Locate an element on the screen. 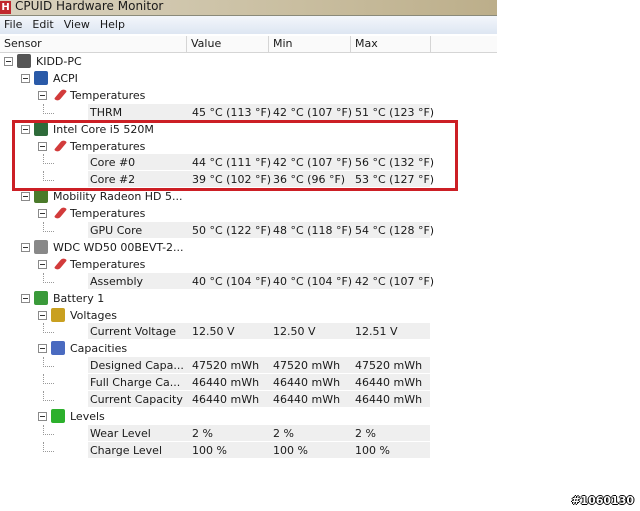 The height and width of the screenshot is (511, 640). voltage-icon is located at coordinates (58, 314).